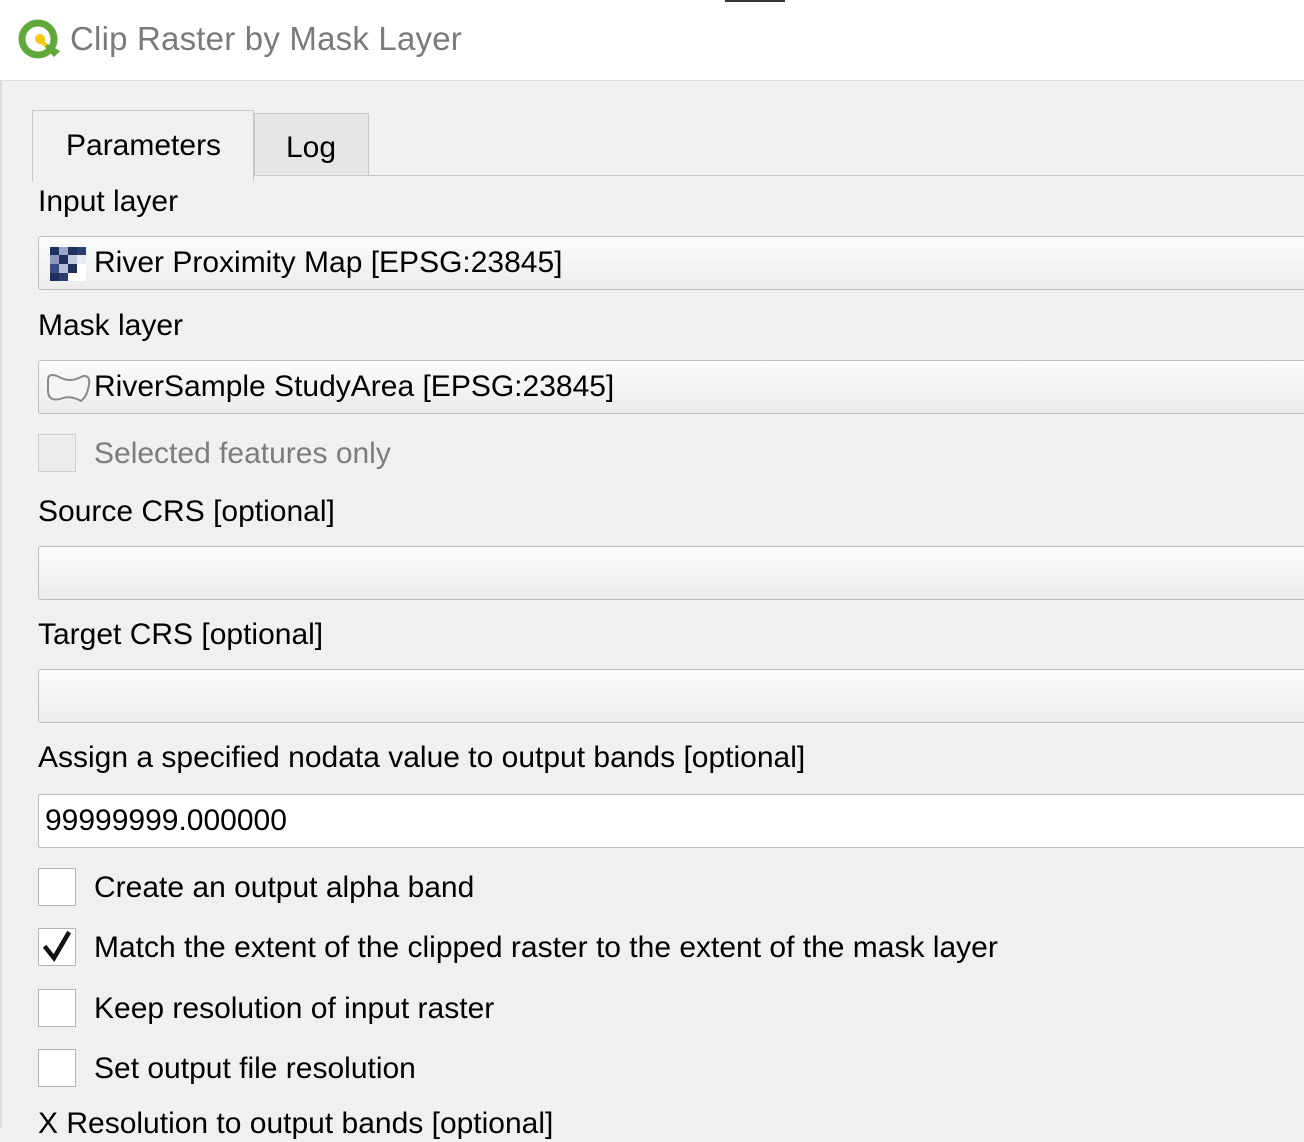  I want to click on polygon-layer-icon, so click(69, 388).